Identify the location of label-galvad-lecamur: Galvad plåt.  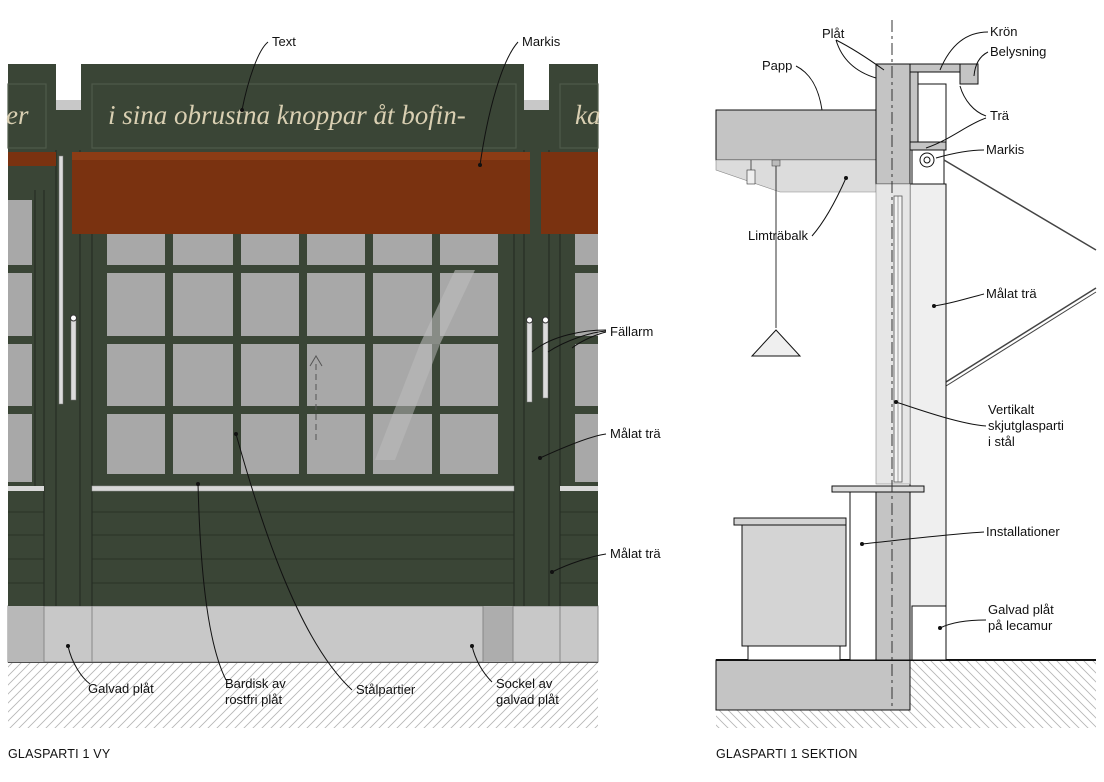
(1021, 609).